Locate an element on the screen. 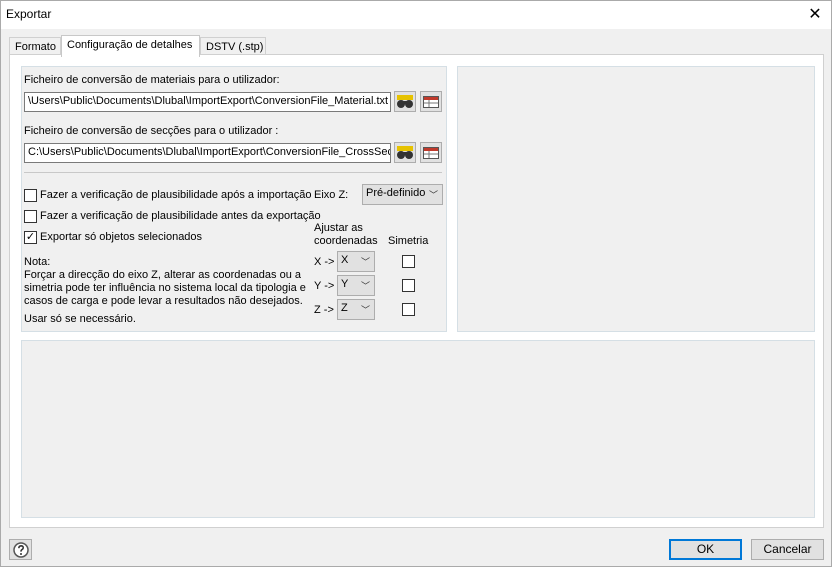  symmetry-y-checkbox is located at coordinates (408, 285).